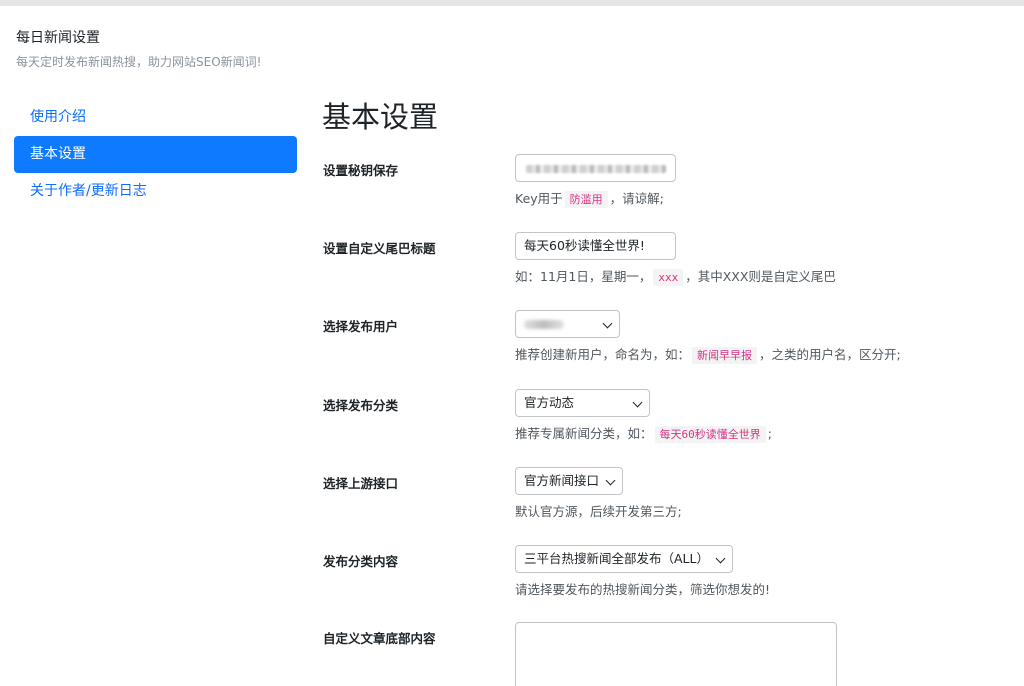 The width and height of the screenshot is (1024, 686). What do you see at coordinates (544, 324) in the screenshot?
I see `publish-user-redacted` at bounding box center [544, 324].